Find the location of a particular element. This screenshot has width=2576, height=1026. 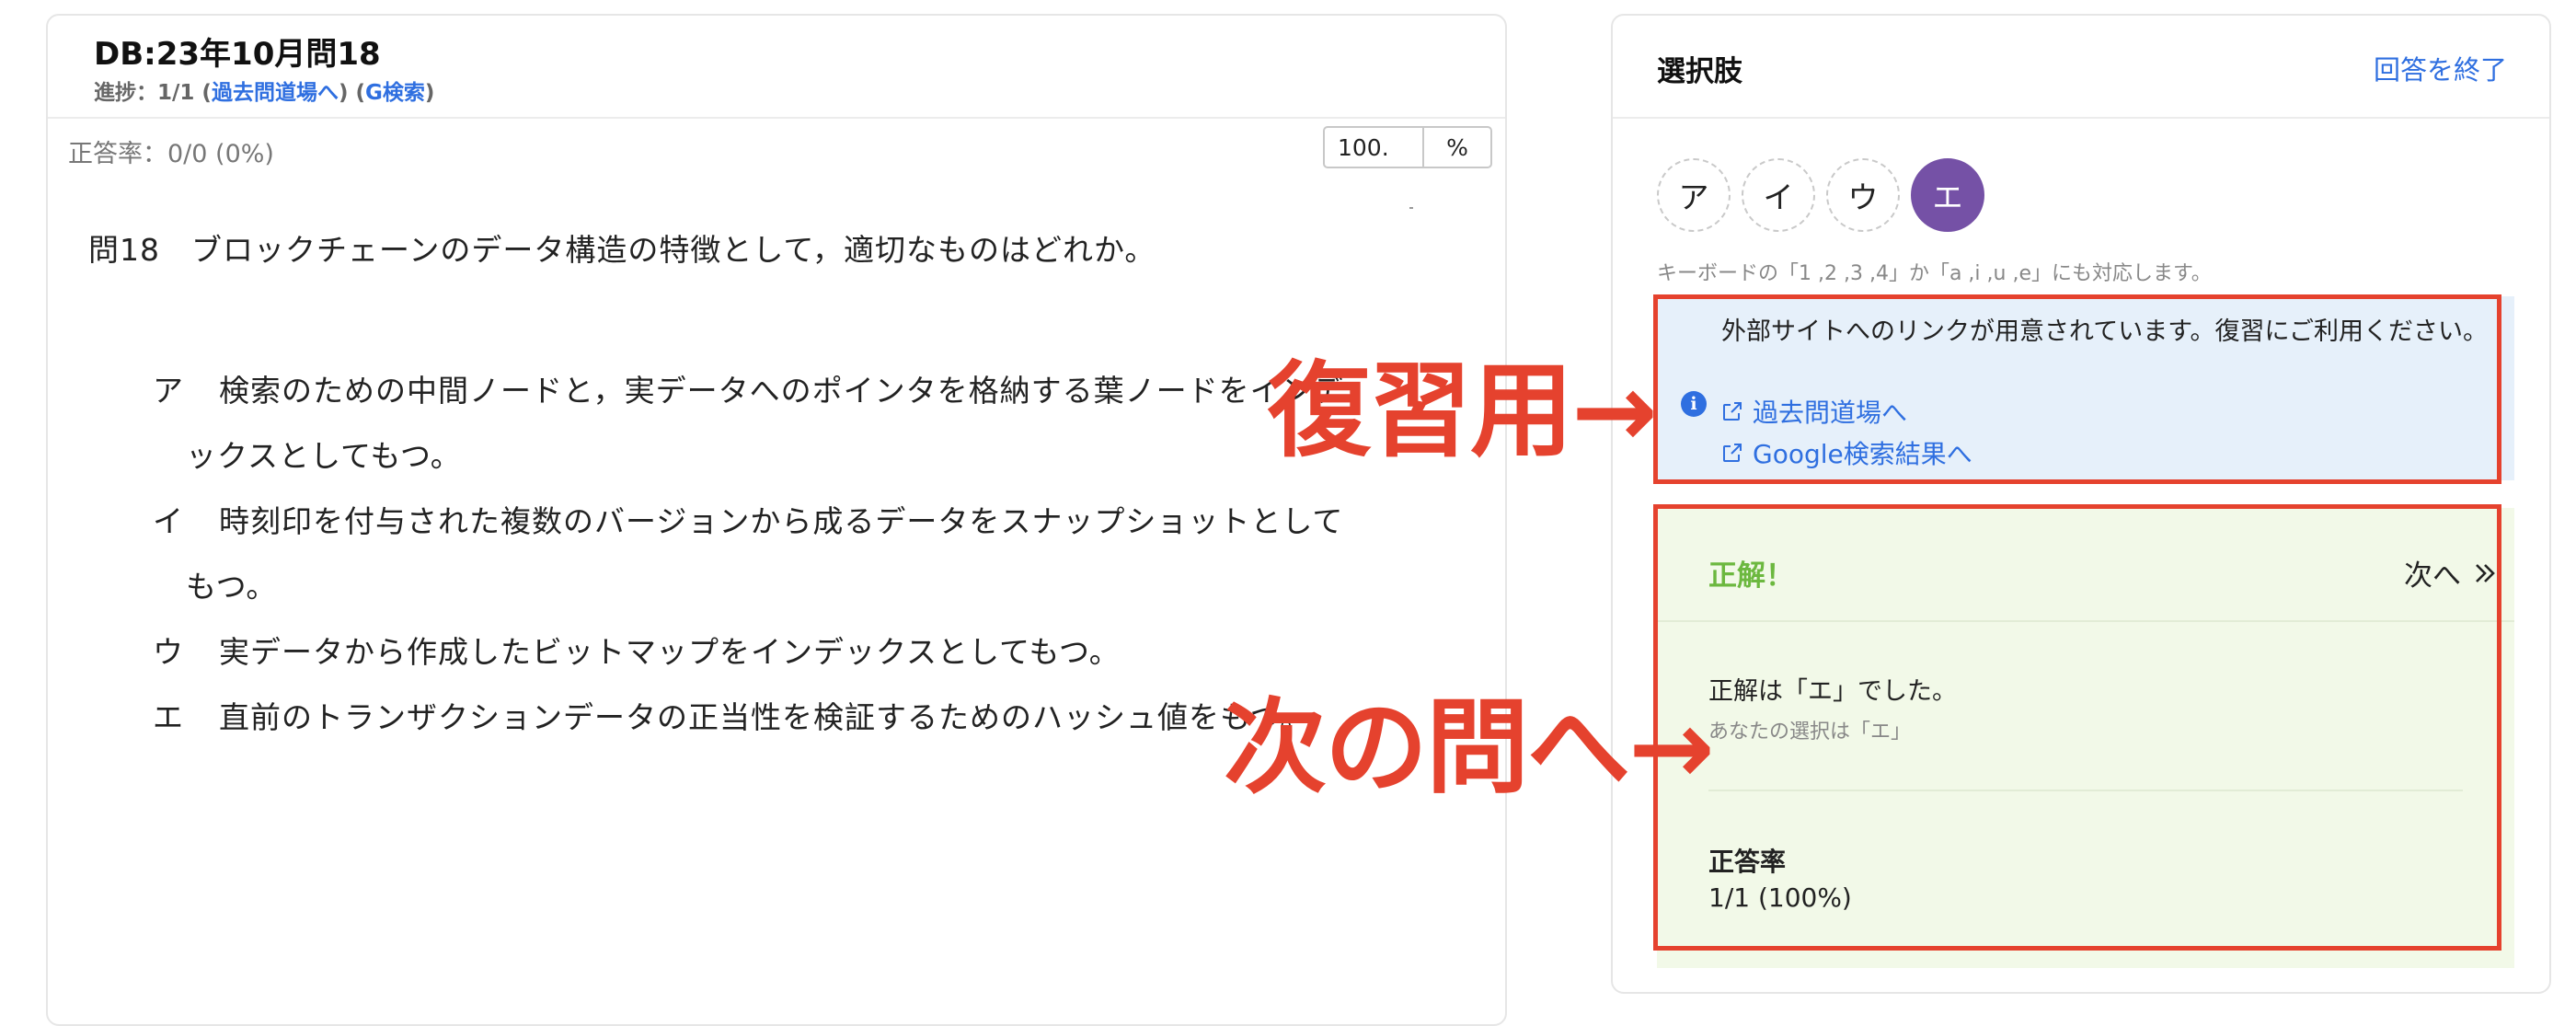

question-text: 問18 ブロックチェーンのデータ構造の特徴として，適切なものはどれか。 is located at coordinates (622, 250).